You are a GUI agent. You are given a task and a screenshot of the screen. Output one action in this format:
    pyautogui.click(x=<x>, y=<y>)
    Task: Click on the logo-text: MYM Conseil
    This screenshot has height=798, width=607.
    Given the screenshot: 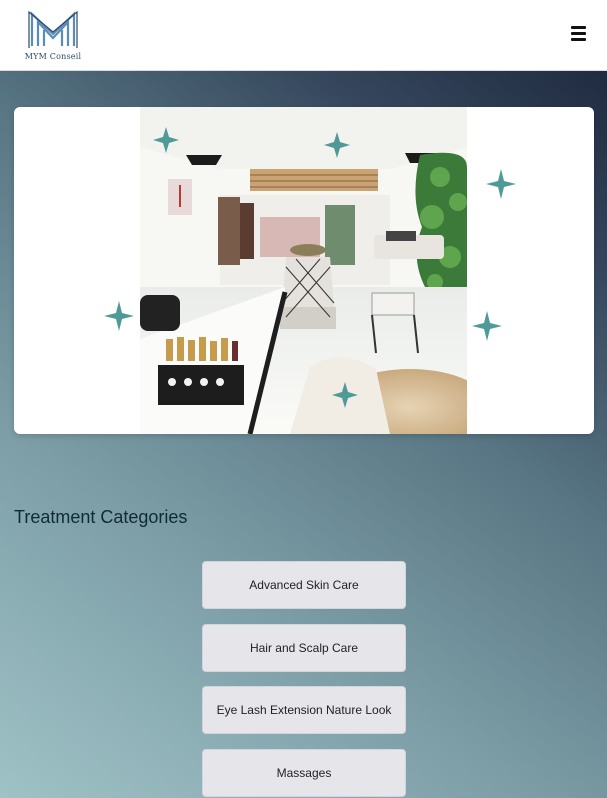 What is the action you would take?
    pyautogui.click(x=53, y=56)
    